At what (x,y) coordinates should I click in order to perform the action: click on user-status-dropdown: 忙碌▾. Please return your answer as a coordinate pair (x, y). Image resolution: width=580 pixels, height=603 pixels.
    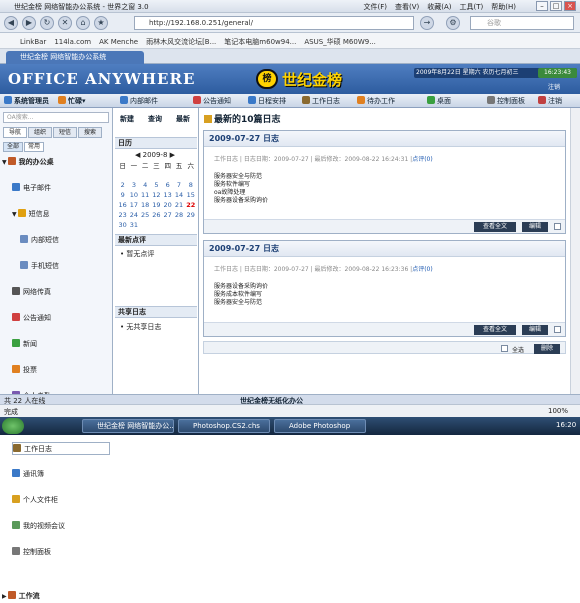
    Looking at the image, I should click on (72, 101).